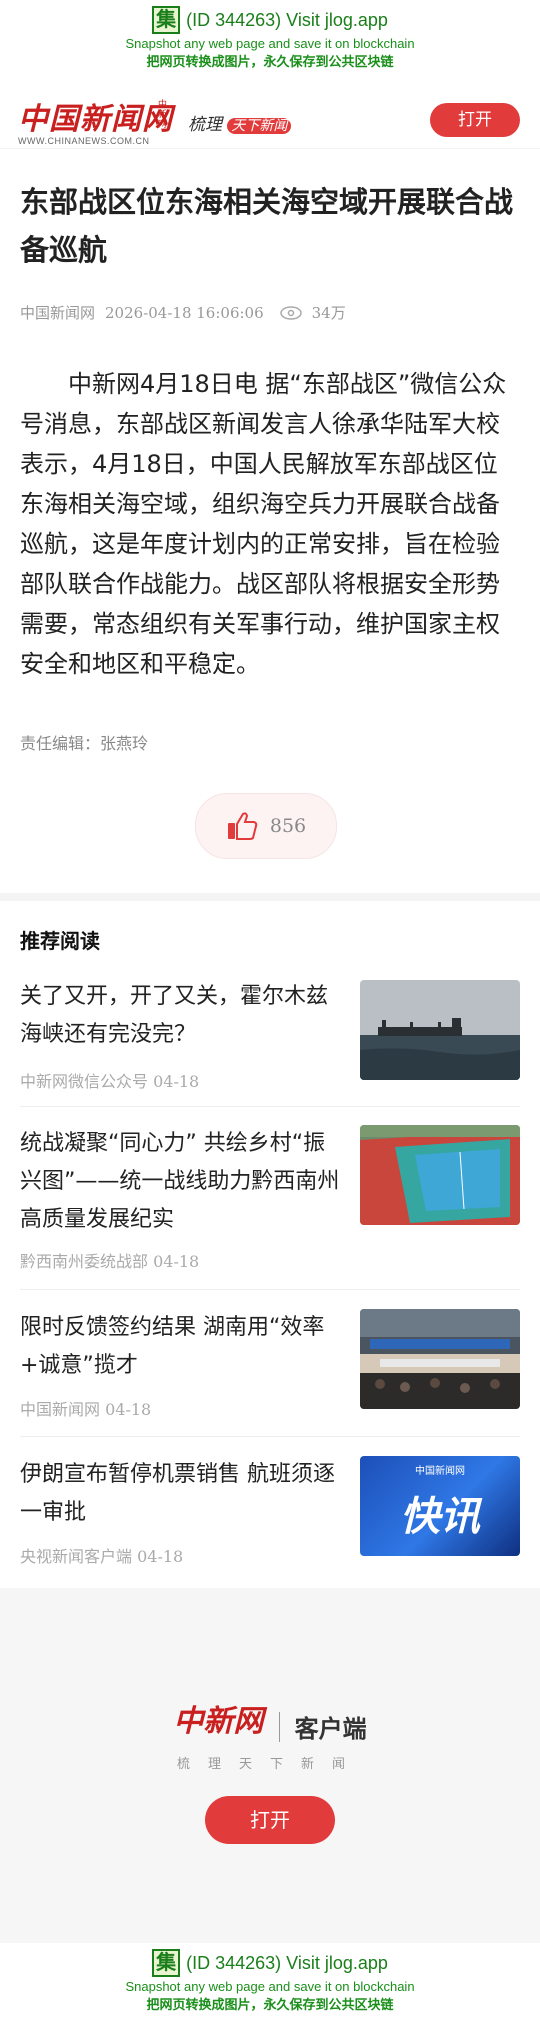 Image resolution: width=540 pixels, height=2031 pixels. I want to click on thumbnail-job-fair-image, so click(440, 1359).